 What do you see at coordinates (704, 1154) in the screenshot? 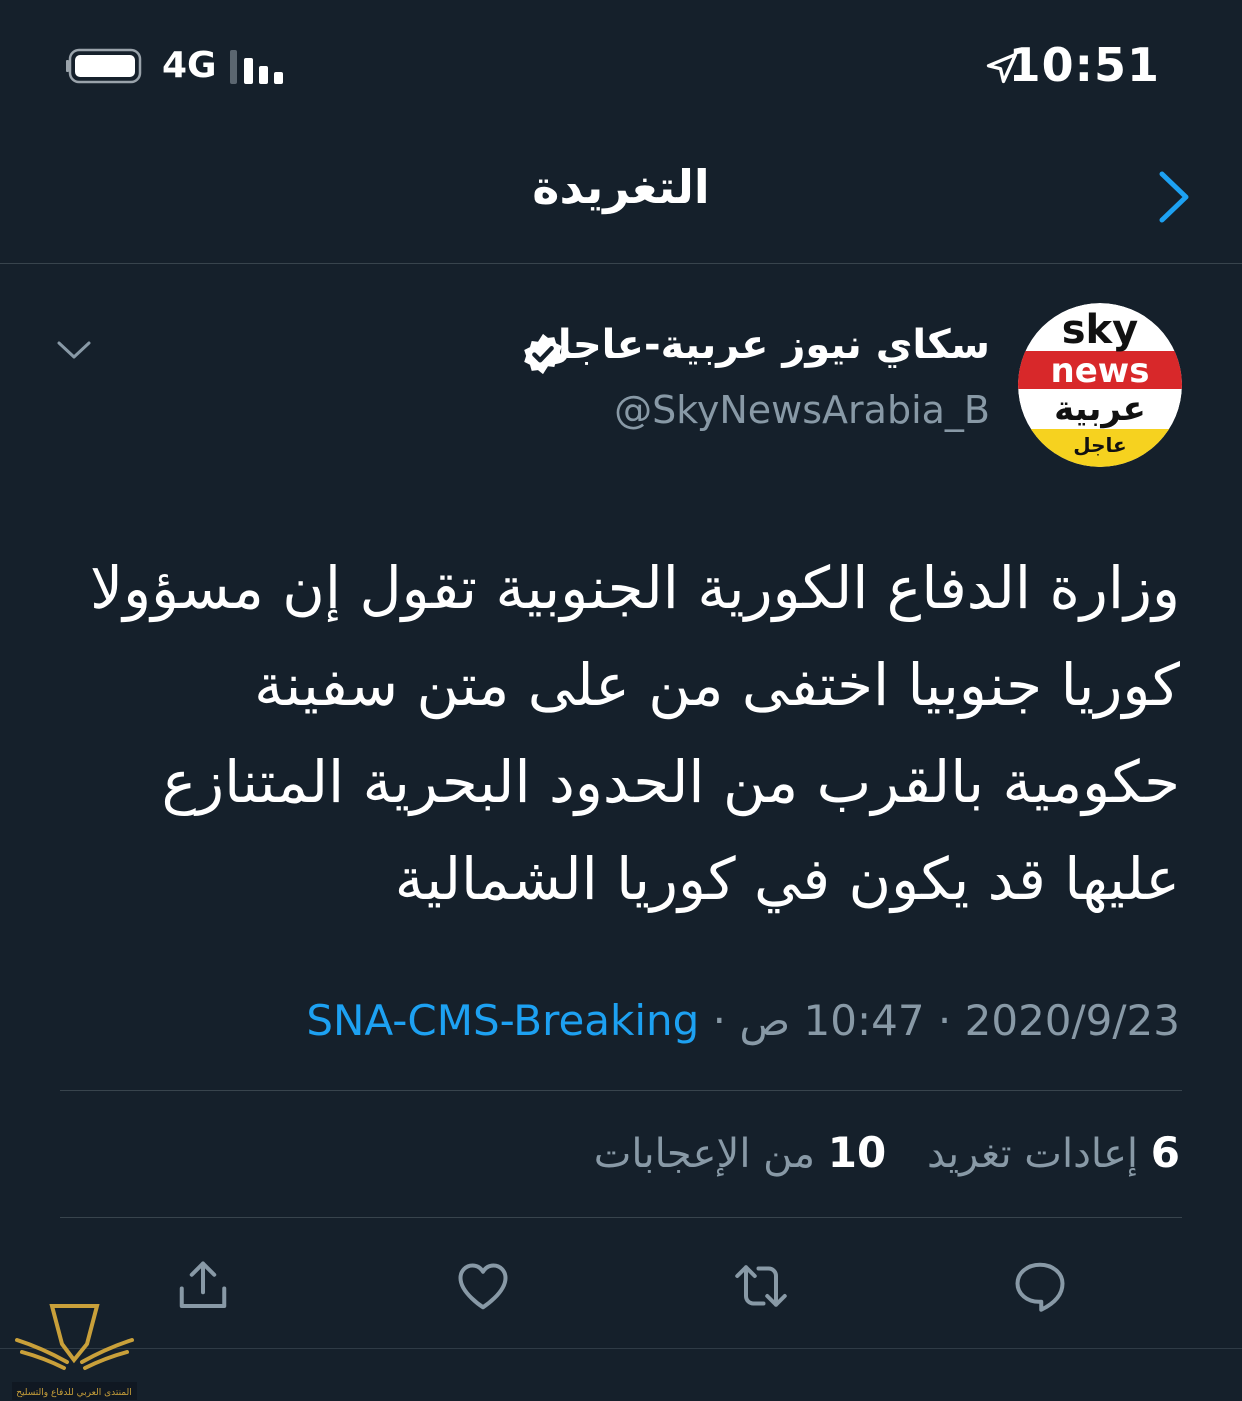
I see `likes-label: من الإعجابات` at bounding box center [704, 1154].